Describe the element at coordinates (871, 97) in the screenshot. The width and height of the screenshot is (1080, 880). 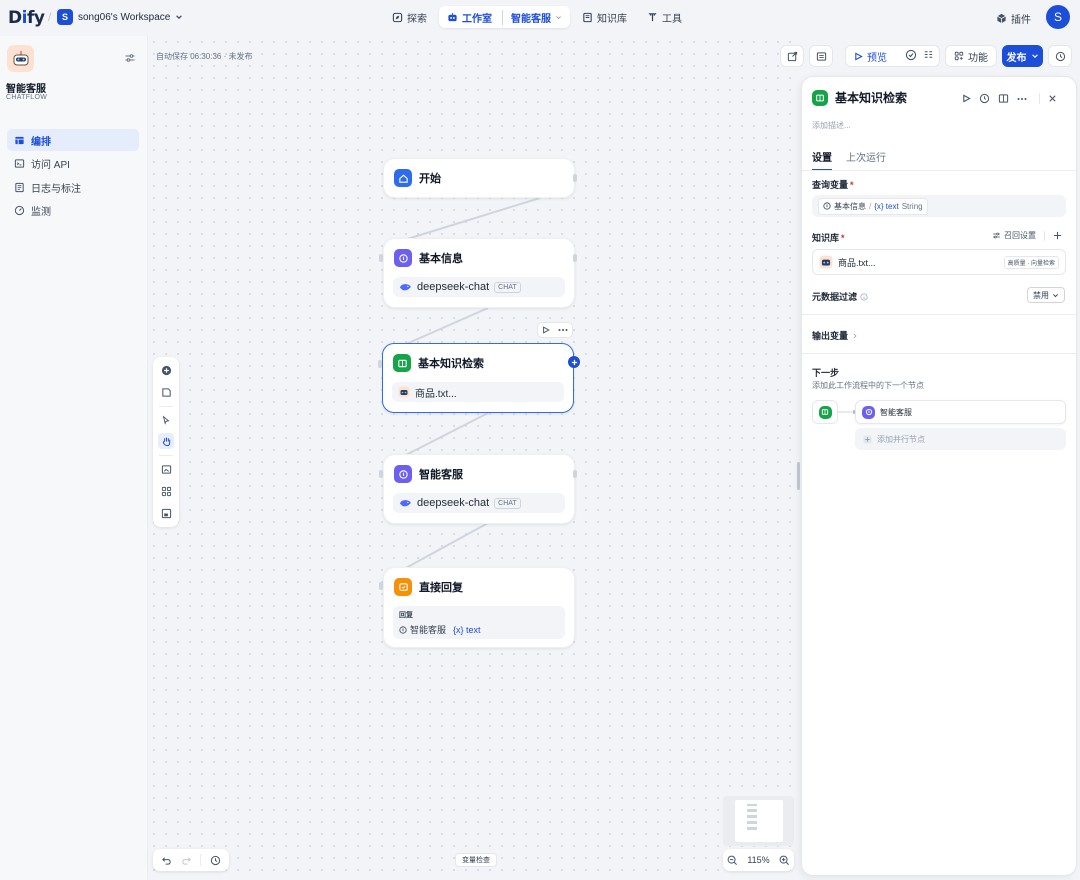
I see `panel-title: 基本知识检索` at that location.